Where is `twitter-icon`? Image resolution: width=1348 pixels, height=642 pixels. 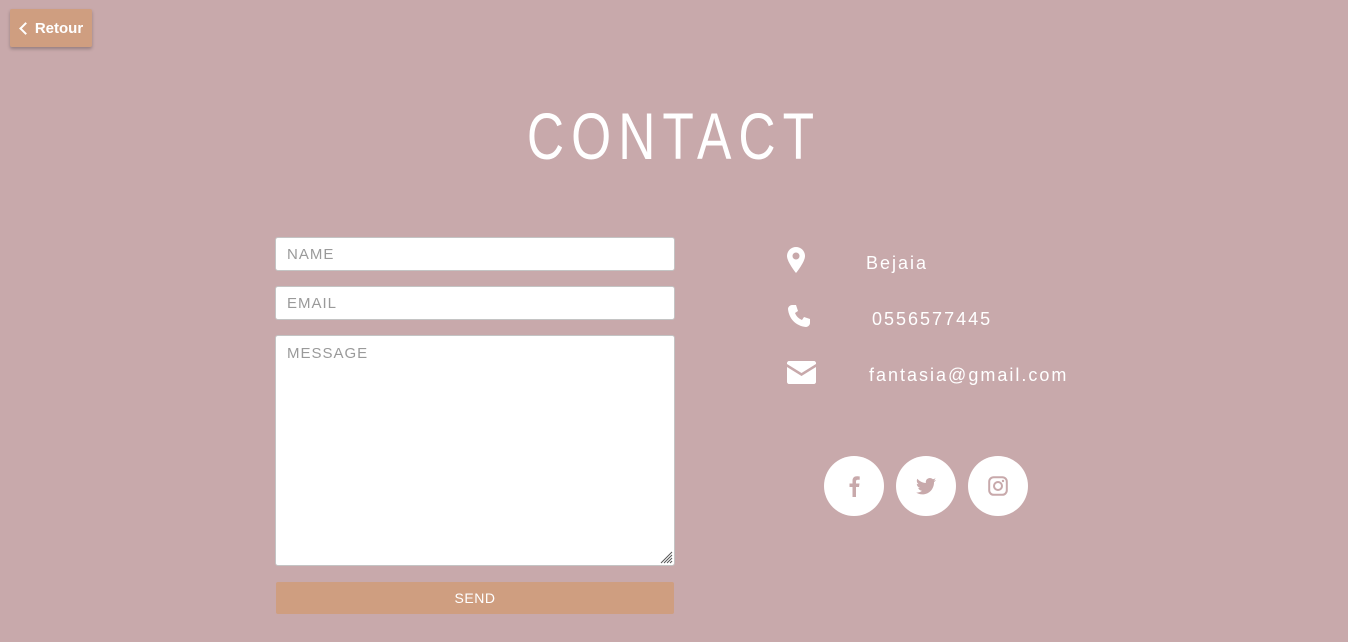
twitter-icon is located at coordinates (926, 485).